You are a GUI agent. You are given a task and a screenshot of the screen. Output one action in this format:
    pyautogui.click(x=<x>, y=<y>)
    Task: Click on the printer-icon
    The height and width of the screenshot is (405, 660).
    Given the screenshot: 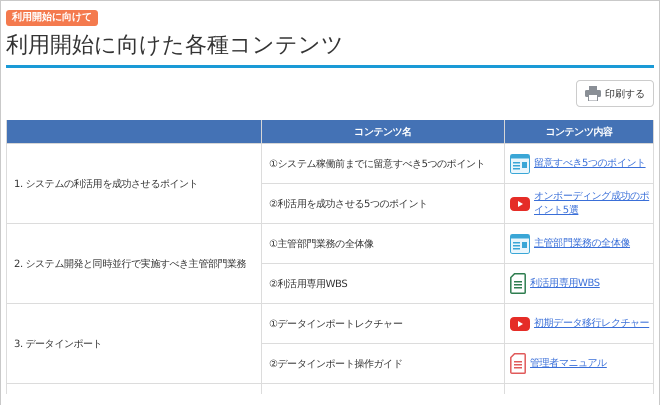 What is the action you would take?
    pyautogui.click(x=593, y=93)
    